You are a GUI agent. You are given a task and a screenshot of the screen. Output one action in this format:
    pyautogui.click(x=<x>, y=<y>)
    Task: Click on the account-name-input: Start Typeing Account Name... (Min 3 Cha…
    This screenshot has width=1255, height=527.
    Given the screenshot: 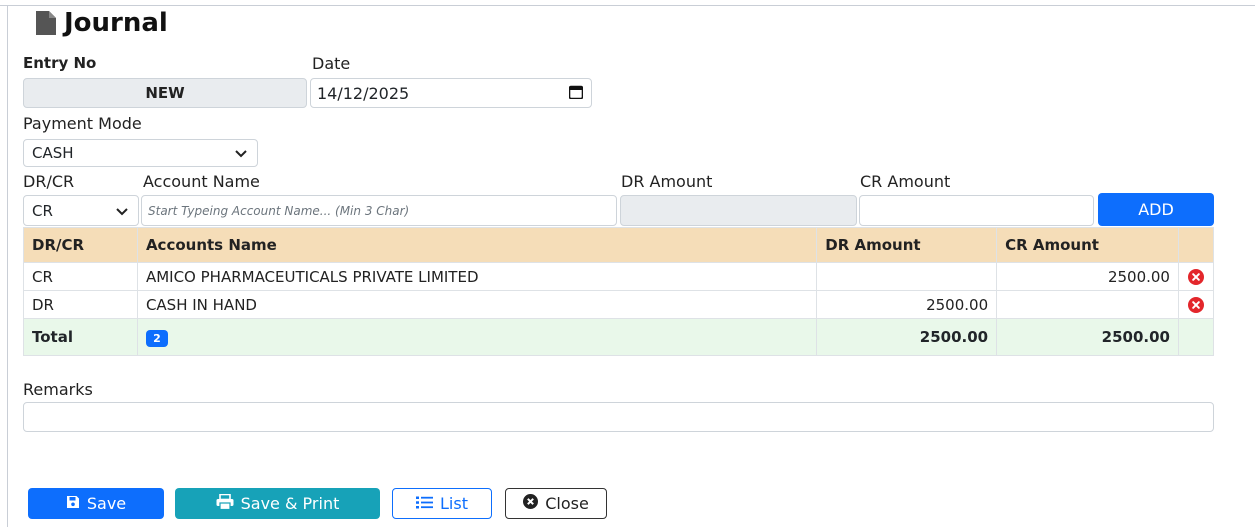 What is the action you would take?
    pyautogui.click(x=379, y=210)
    